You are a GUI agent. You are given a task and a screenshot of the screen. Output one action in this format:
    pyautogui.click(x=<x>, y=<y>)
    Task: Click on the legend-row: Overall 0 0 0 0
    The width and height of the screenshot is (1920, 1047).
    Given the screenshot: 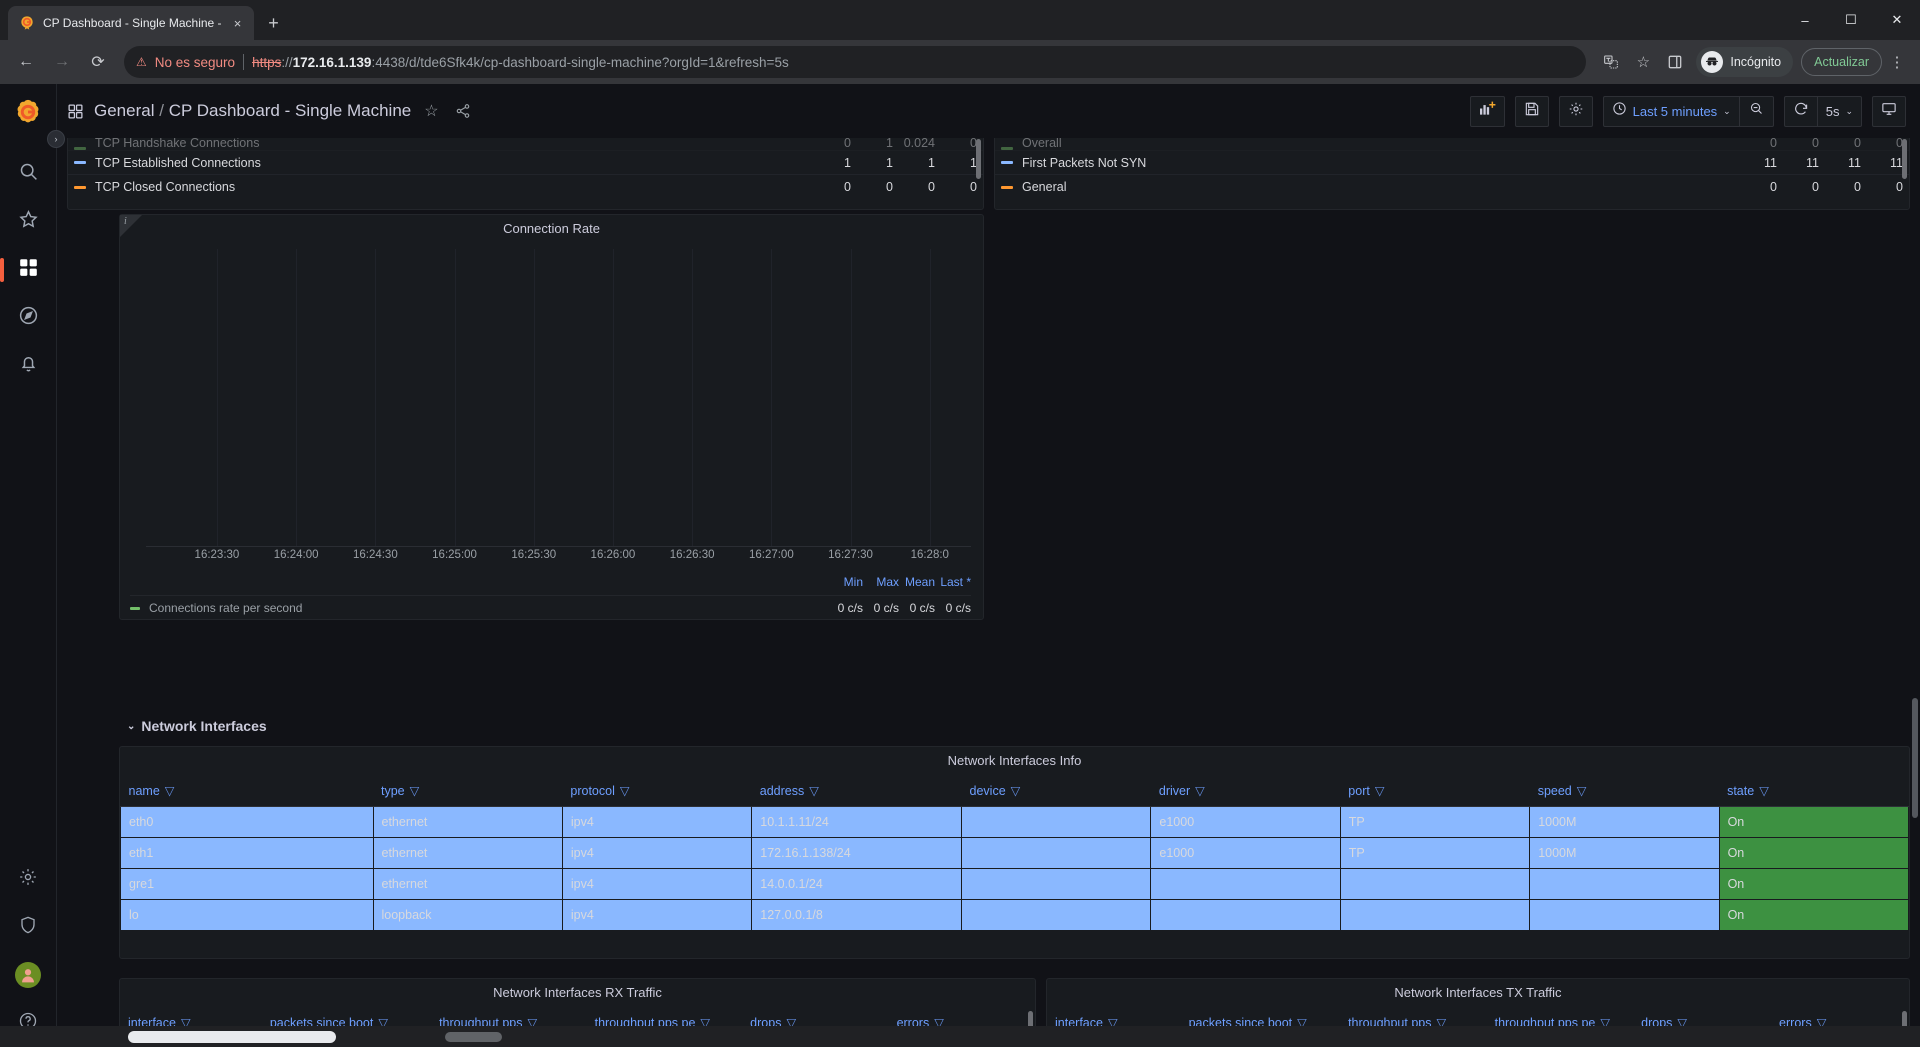 What is the action you would take?
    pyautogui.click(x=1452, y=144)
    